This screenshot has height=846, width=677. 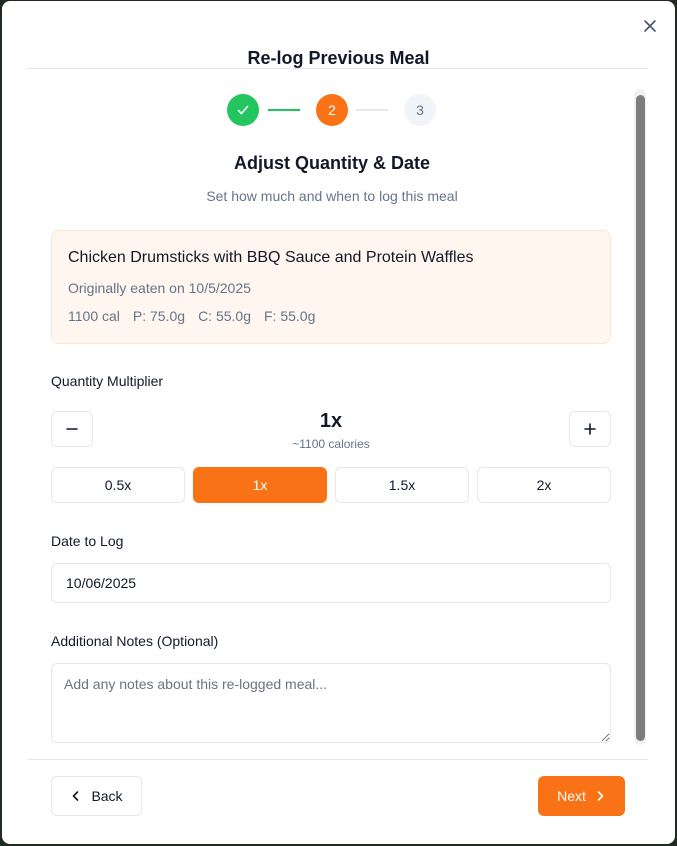 What do you see at coordinates (338, 58) in the screenshot?
I see `dialog-title: Re-log Previous Meal` at bounding box center [338, 58].